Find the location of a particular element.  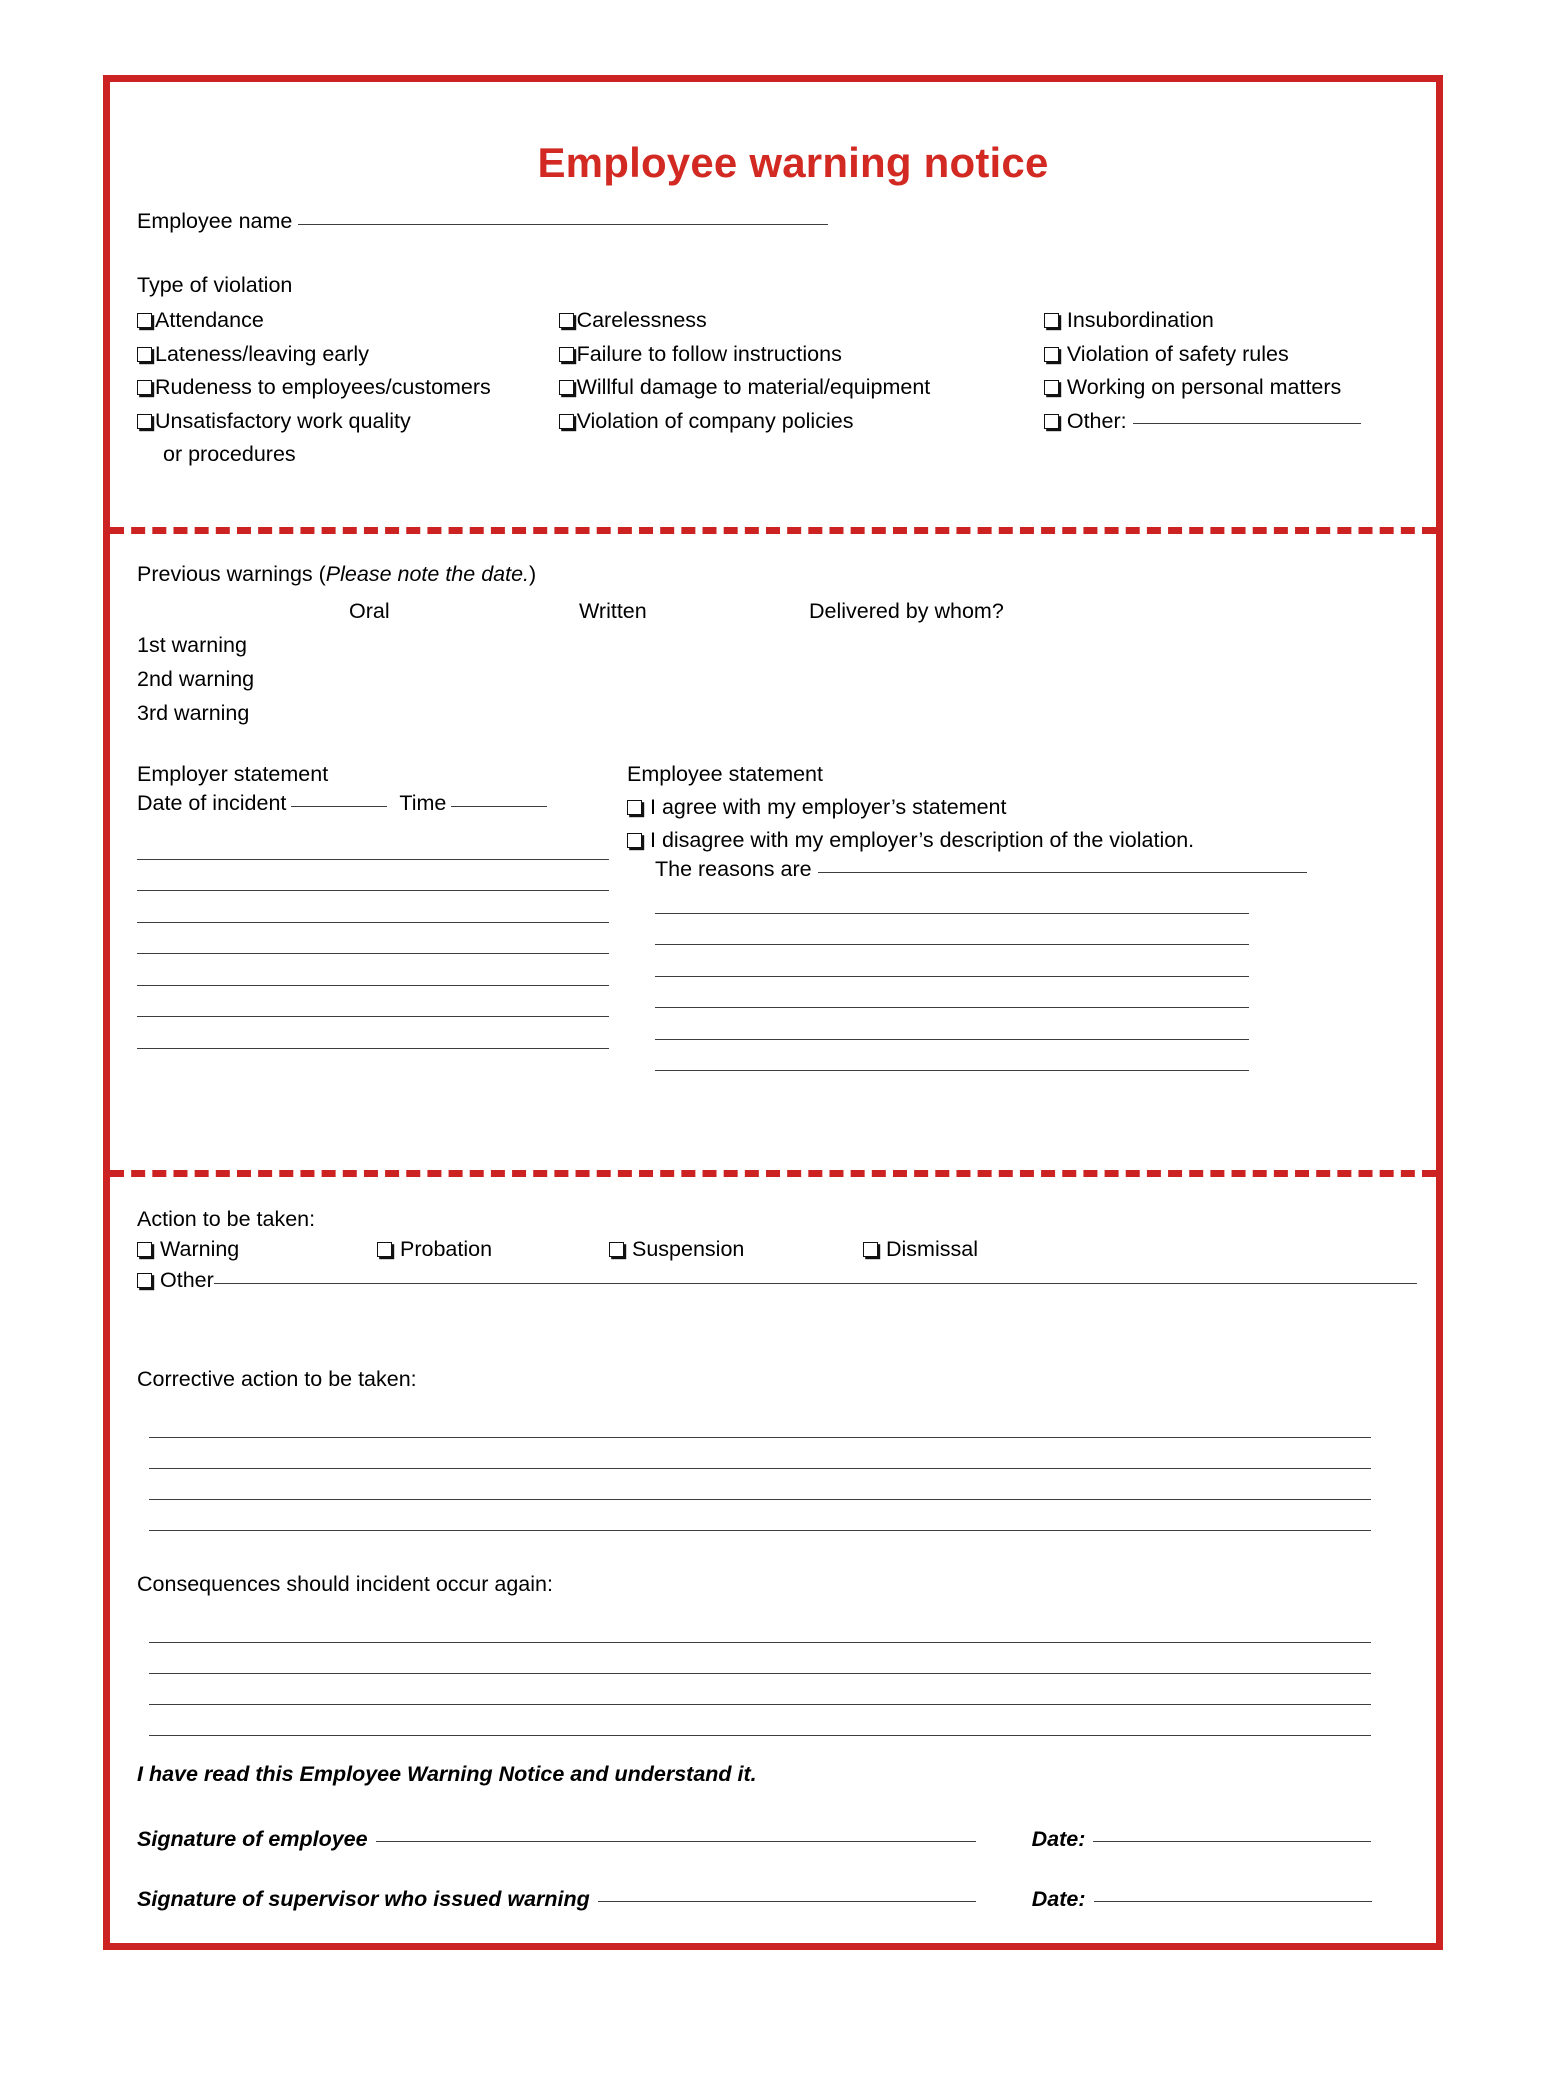

previous-warnings-title-end: ) is located at coordinates (533, 574).